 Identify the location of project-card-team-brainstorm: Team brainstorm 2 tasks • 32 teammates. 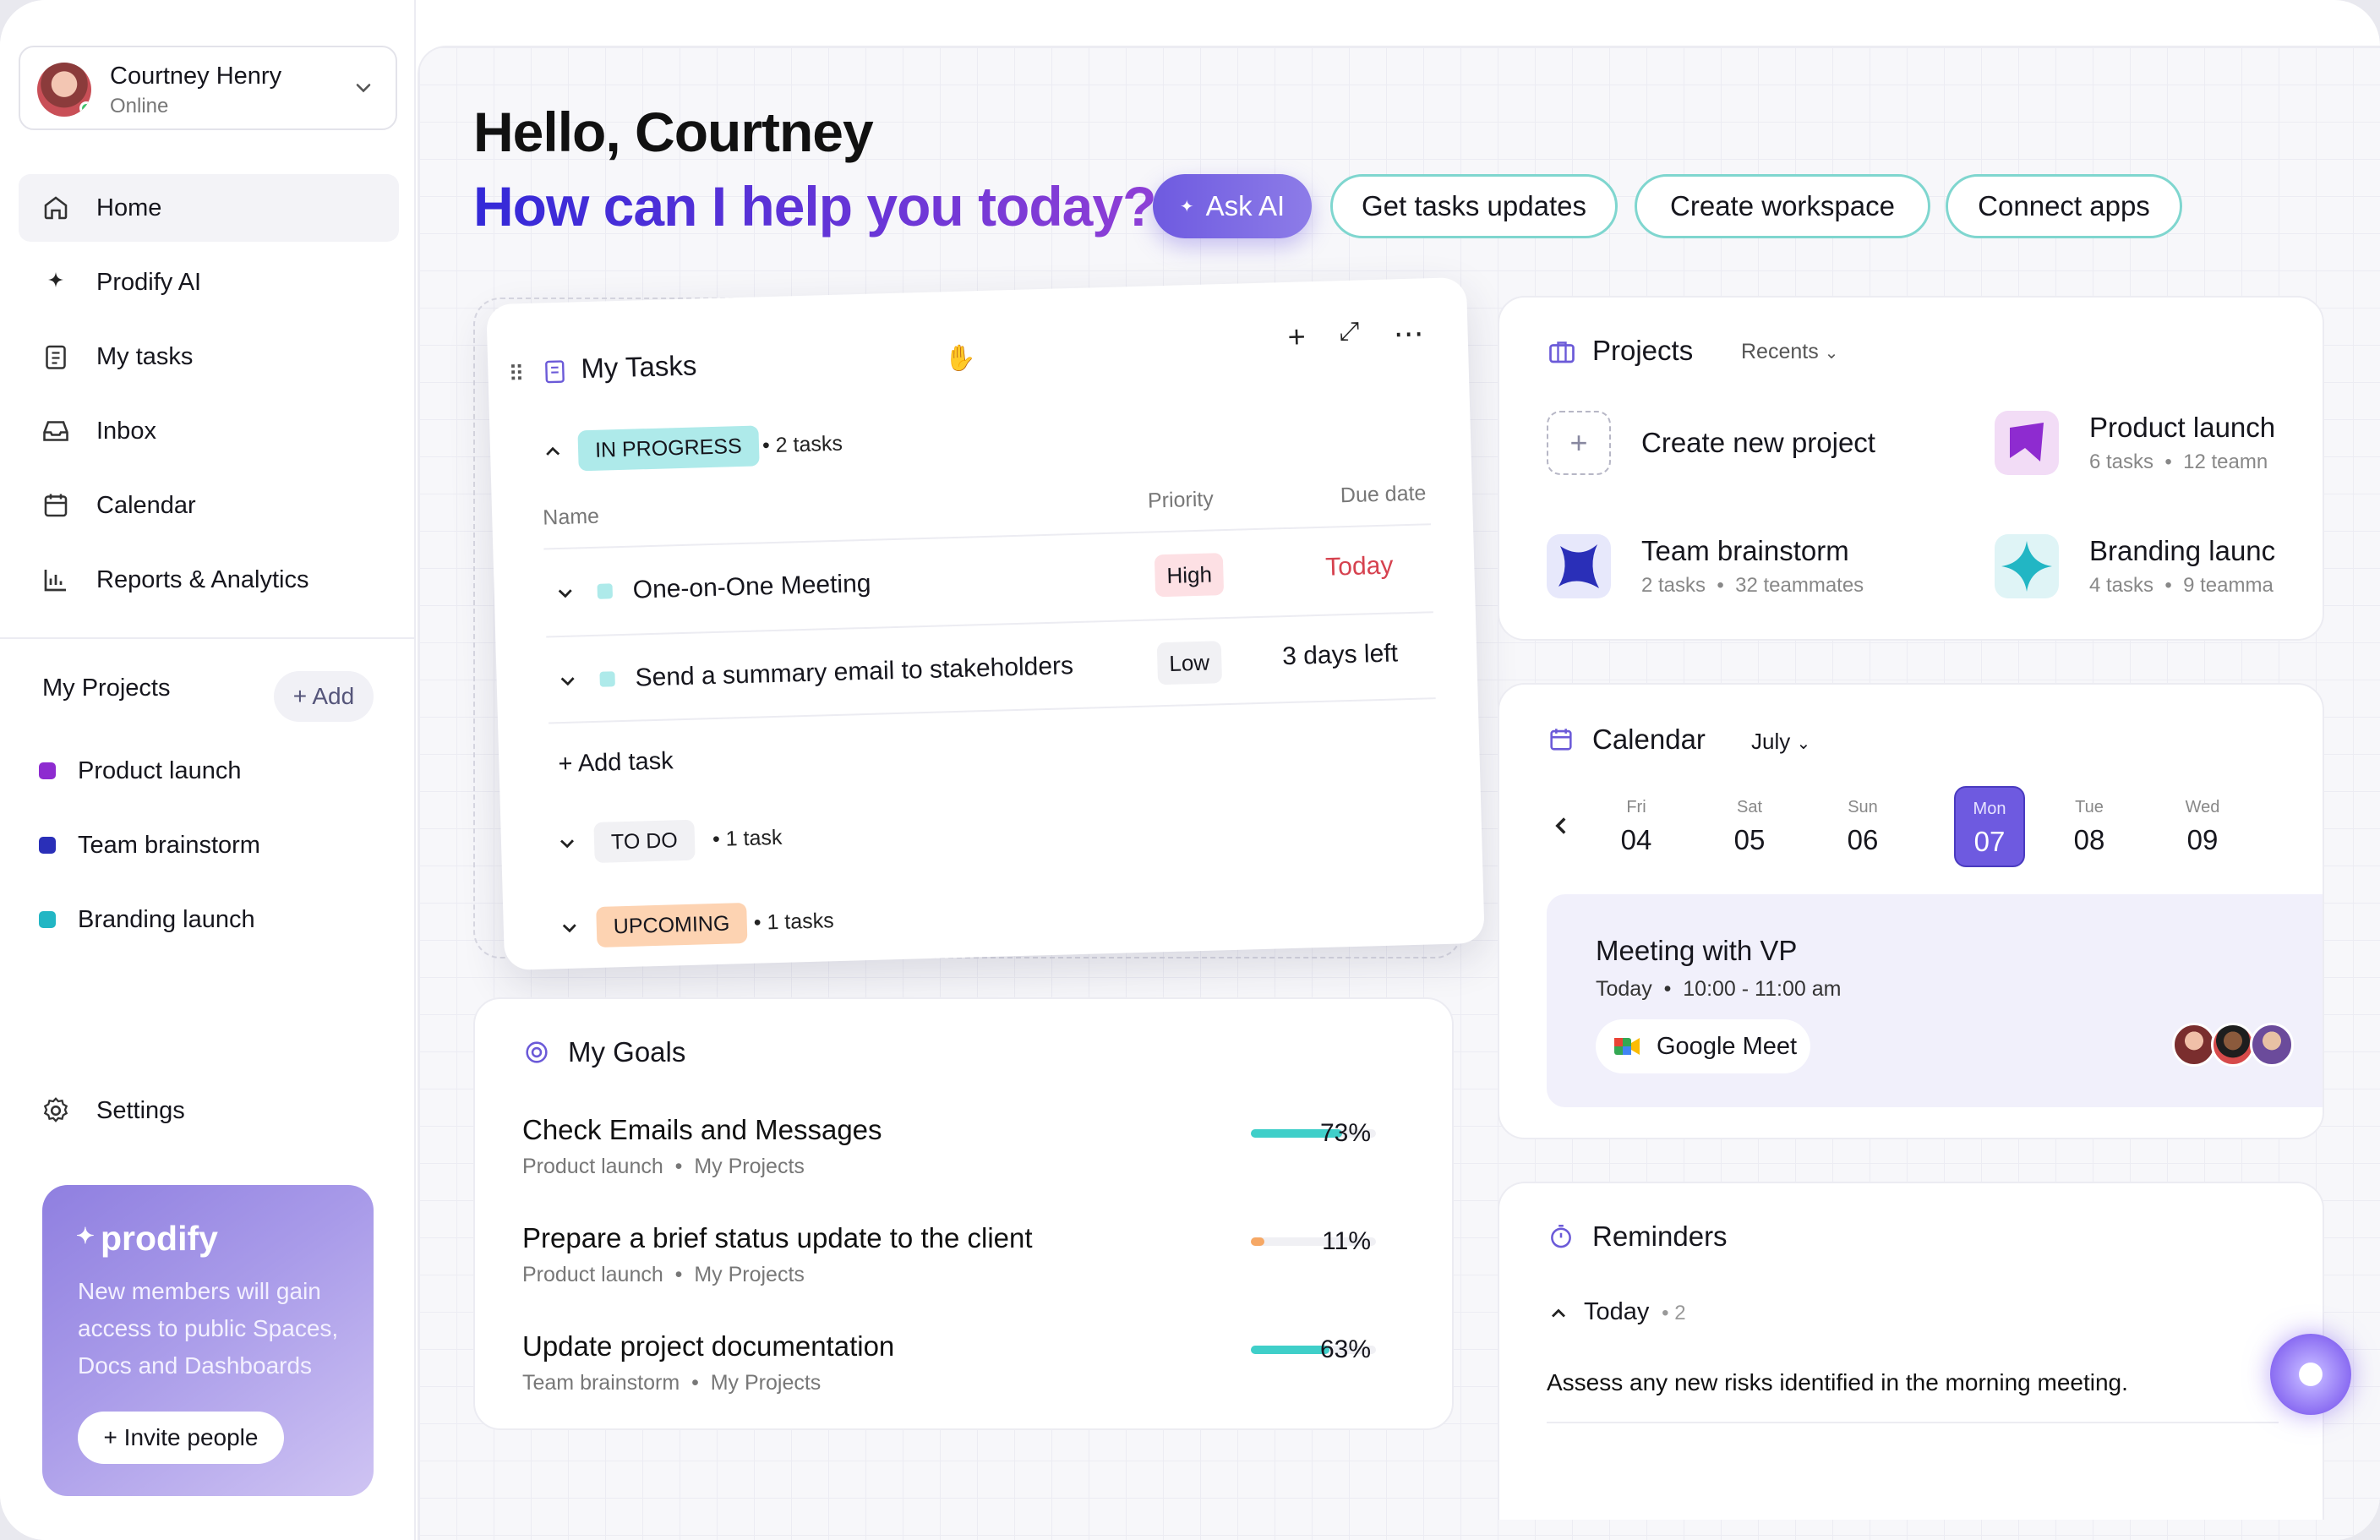
(1705, 566).